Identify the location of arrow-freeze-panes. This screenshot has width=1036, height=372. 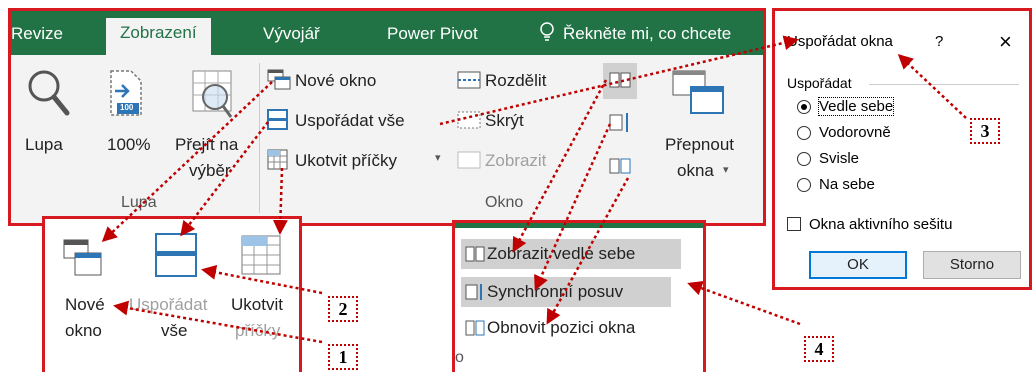
(280, 201).